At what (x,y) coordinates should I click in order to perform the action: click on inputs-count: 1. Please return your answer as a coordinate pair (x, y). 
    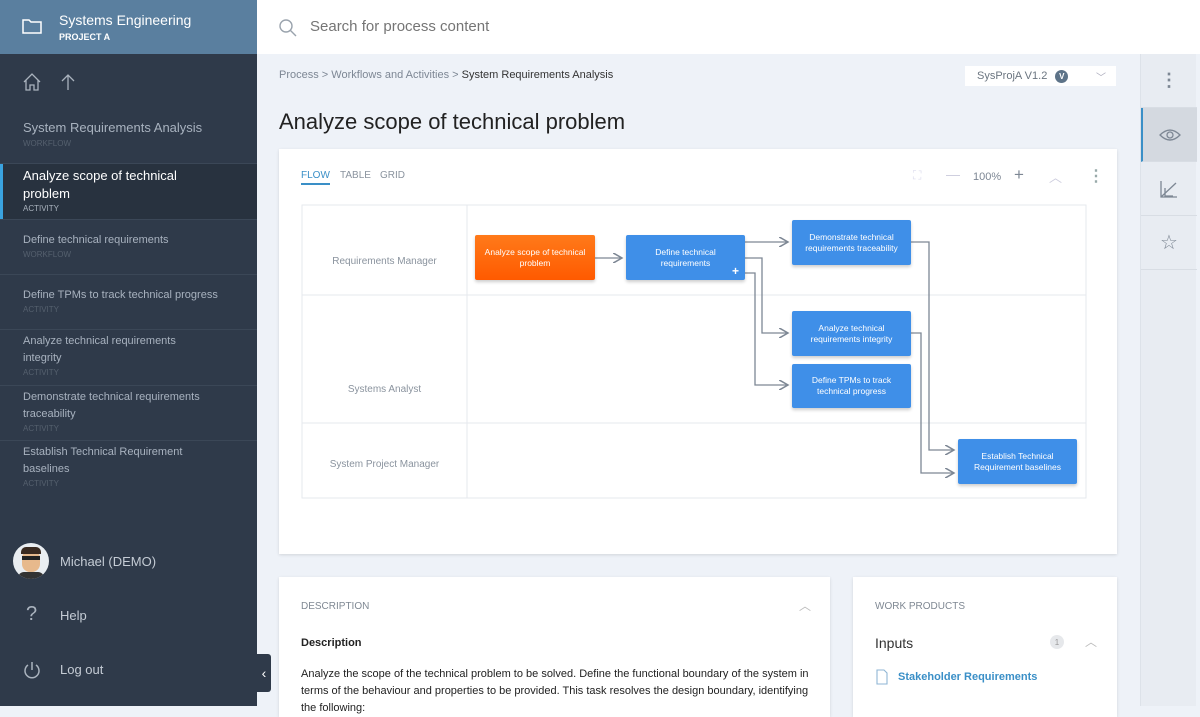
    Looking at the image, I should click on (1057, 642).